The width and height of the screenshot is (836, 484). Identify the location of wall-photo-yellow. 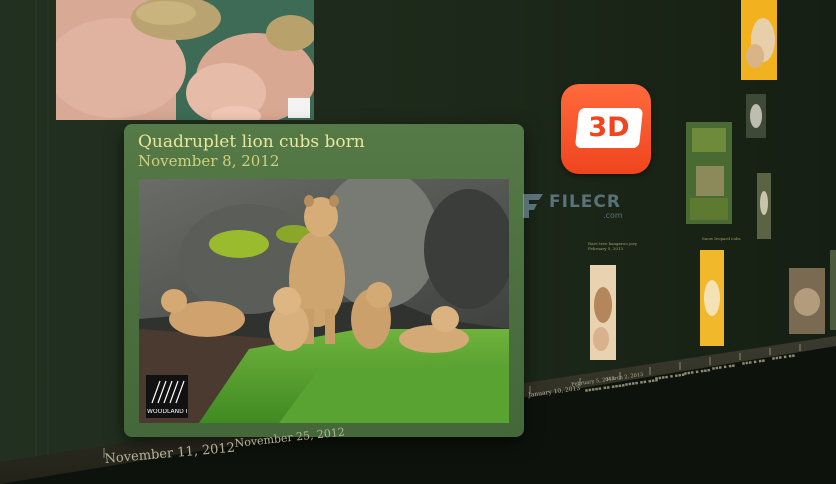
(712, 298).